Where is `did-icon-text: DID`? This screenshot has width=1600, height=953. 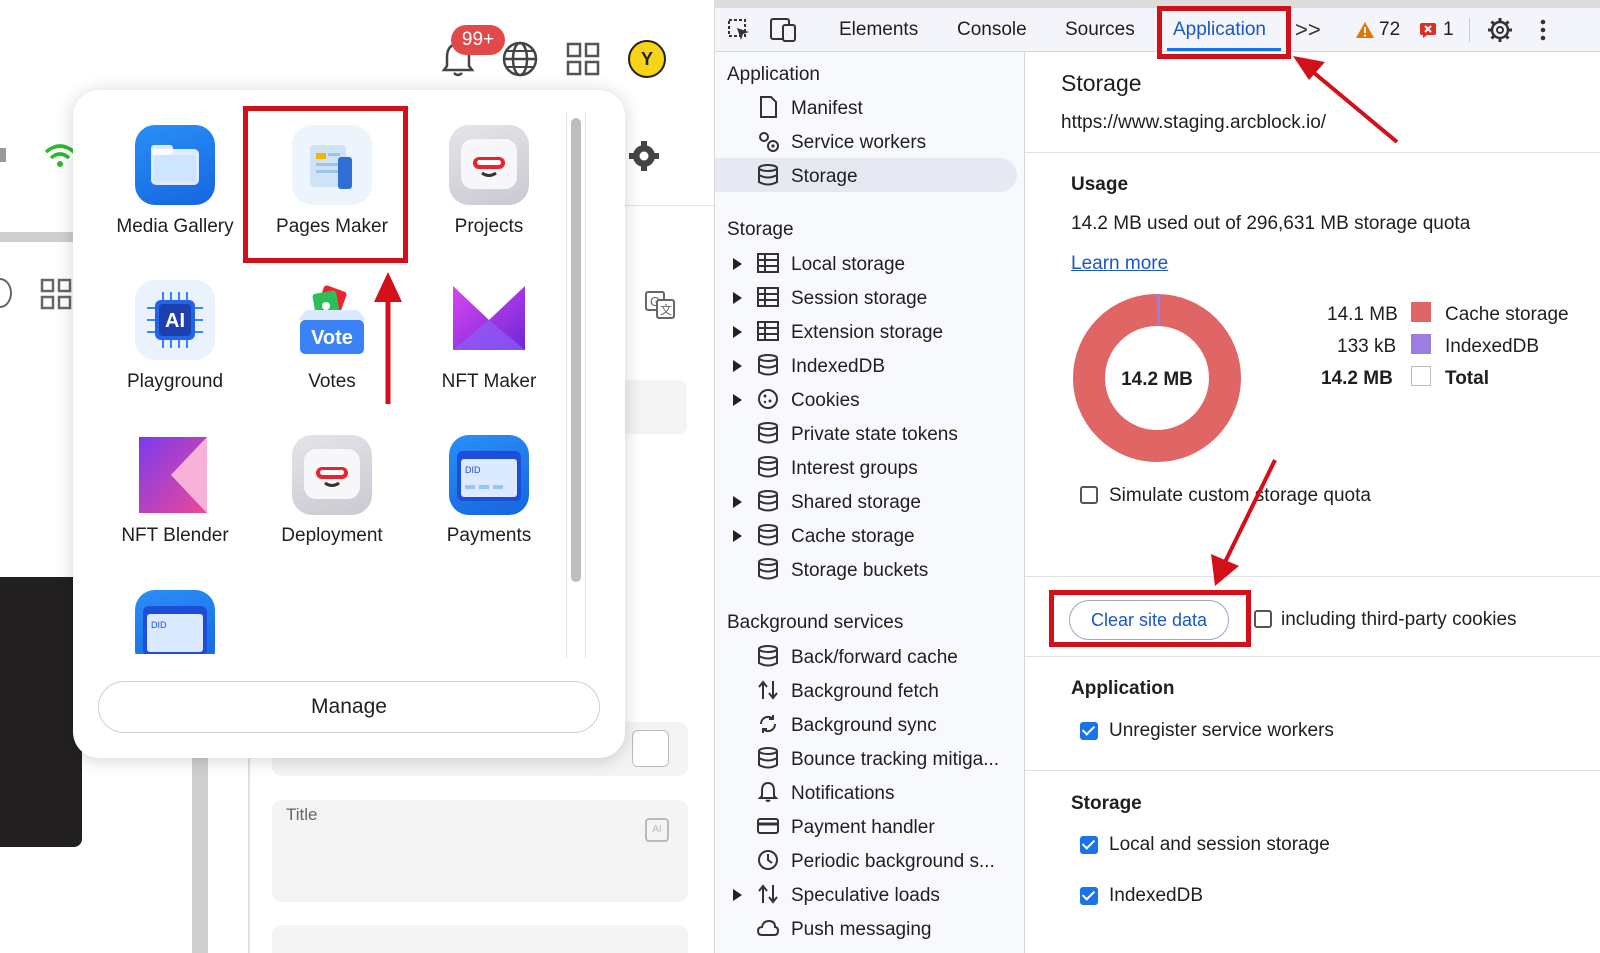 did-icon-text: DID is located at coordinates (473, 470).